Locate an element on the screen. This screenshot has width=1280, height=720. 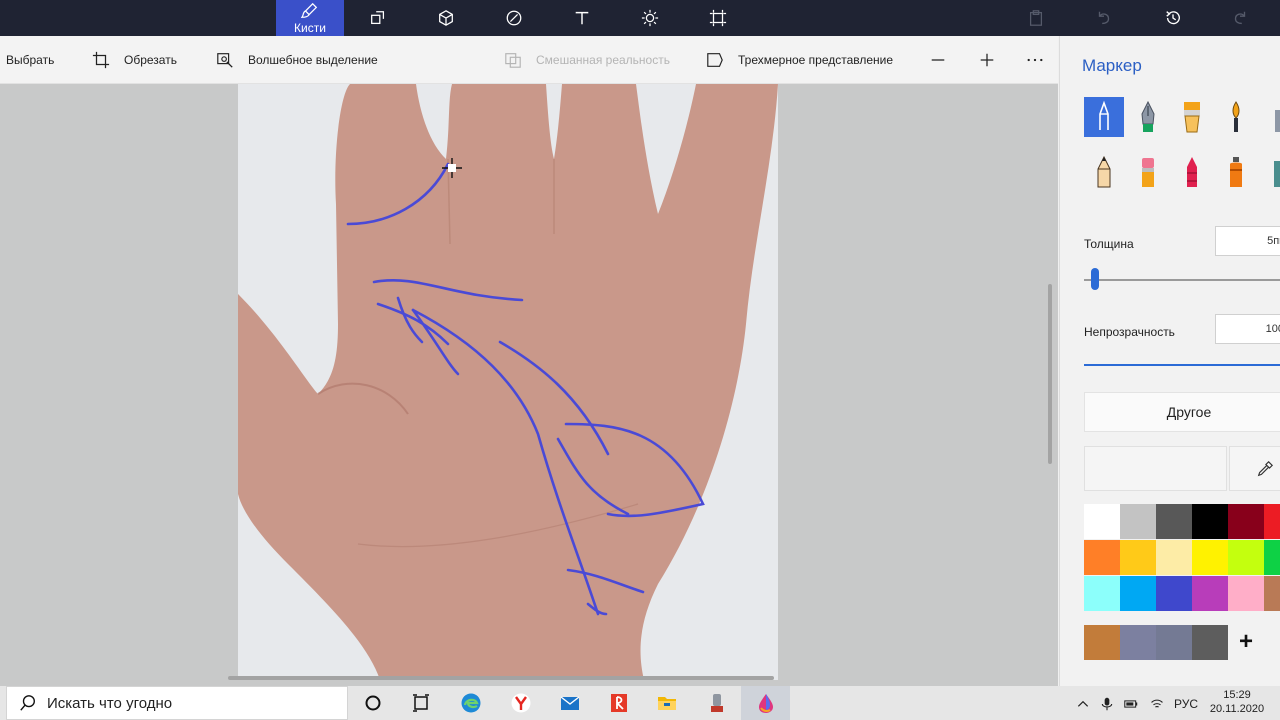
brush-pixel-pen is located at coordinates (1270, 117).